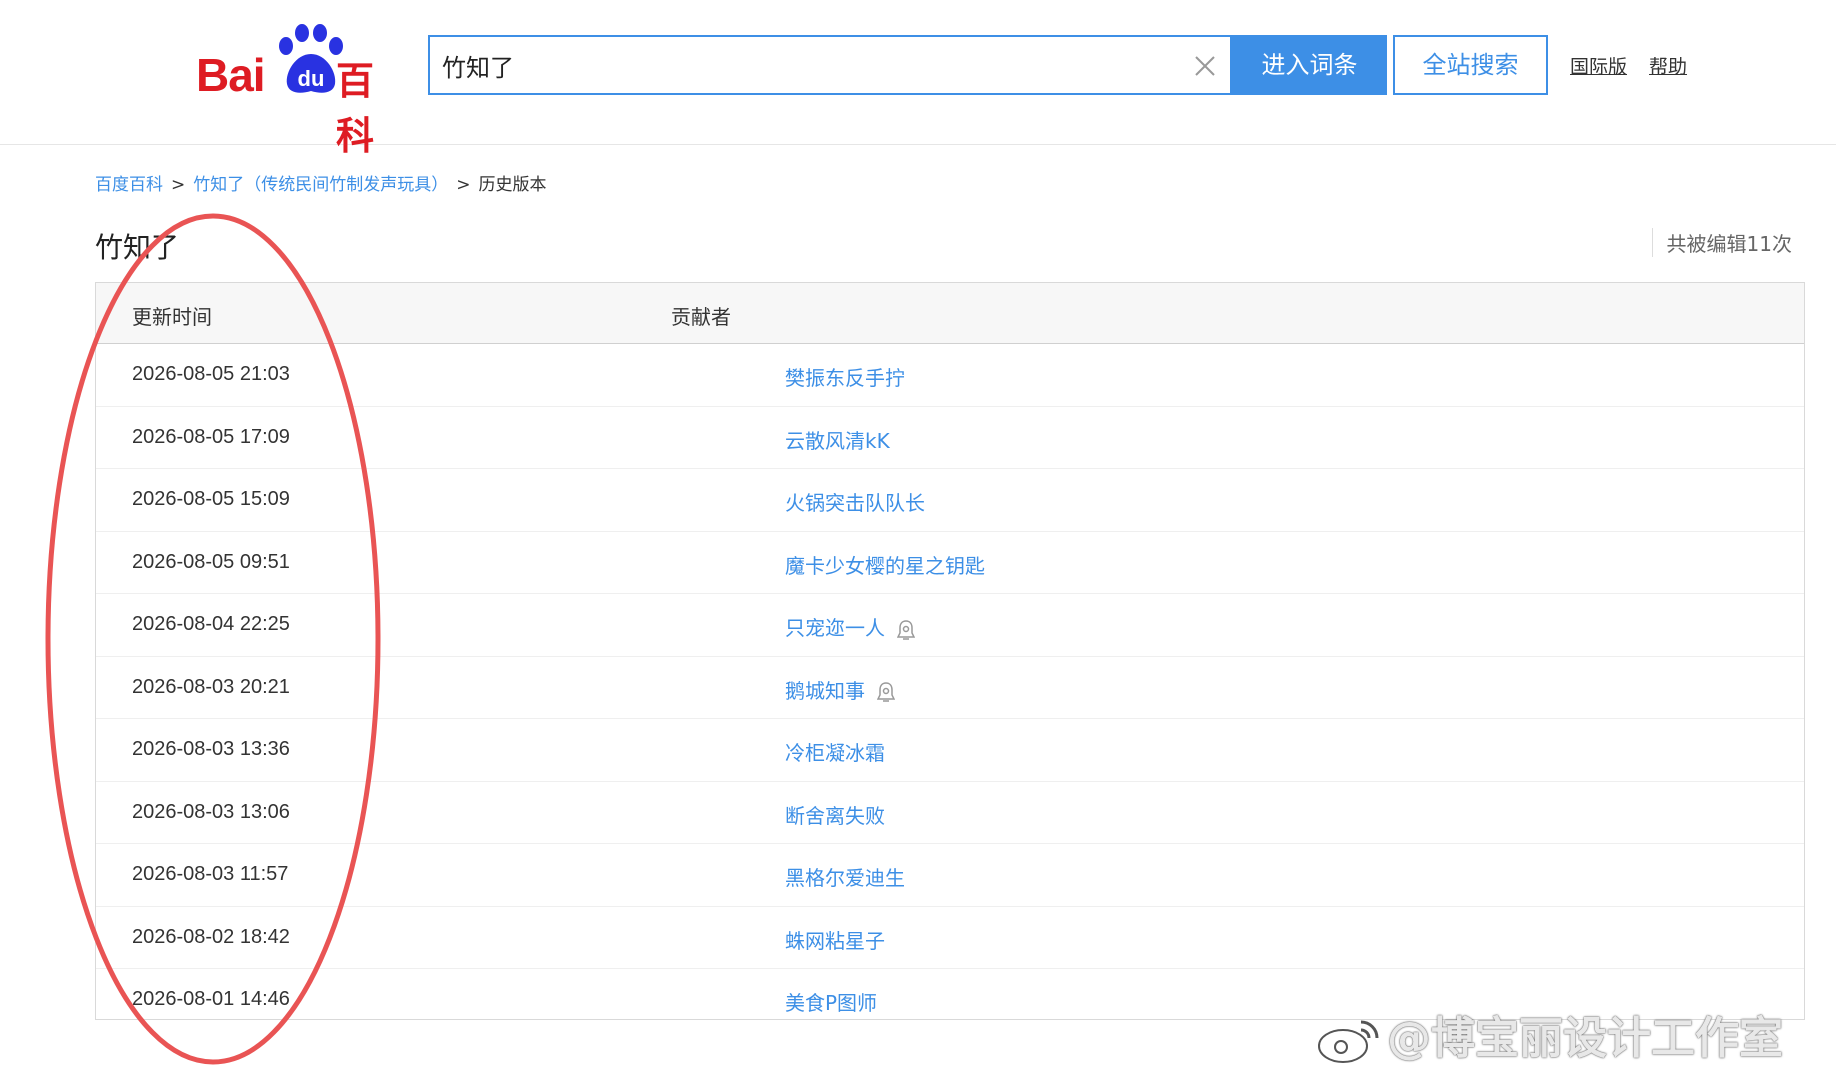 The image size is (1836, 1077). I want to click on update-time: 2026-08-04 22:25, so click(211, 624).